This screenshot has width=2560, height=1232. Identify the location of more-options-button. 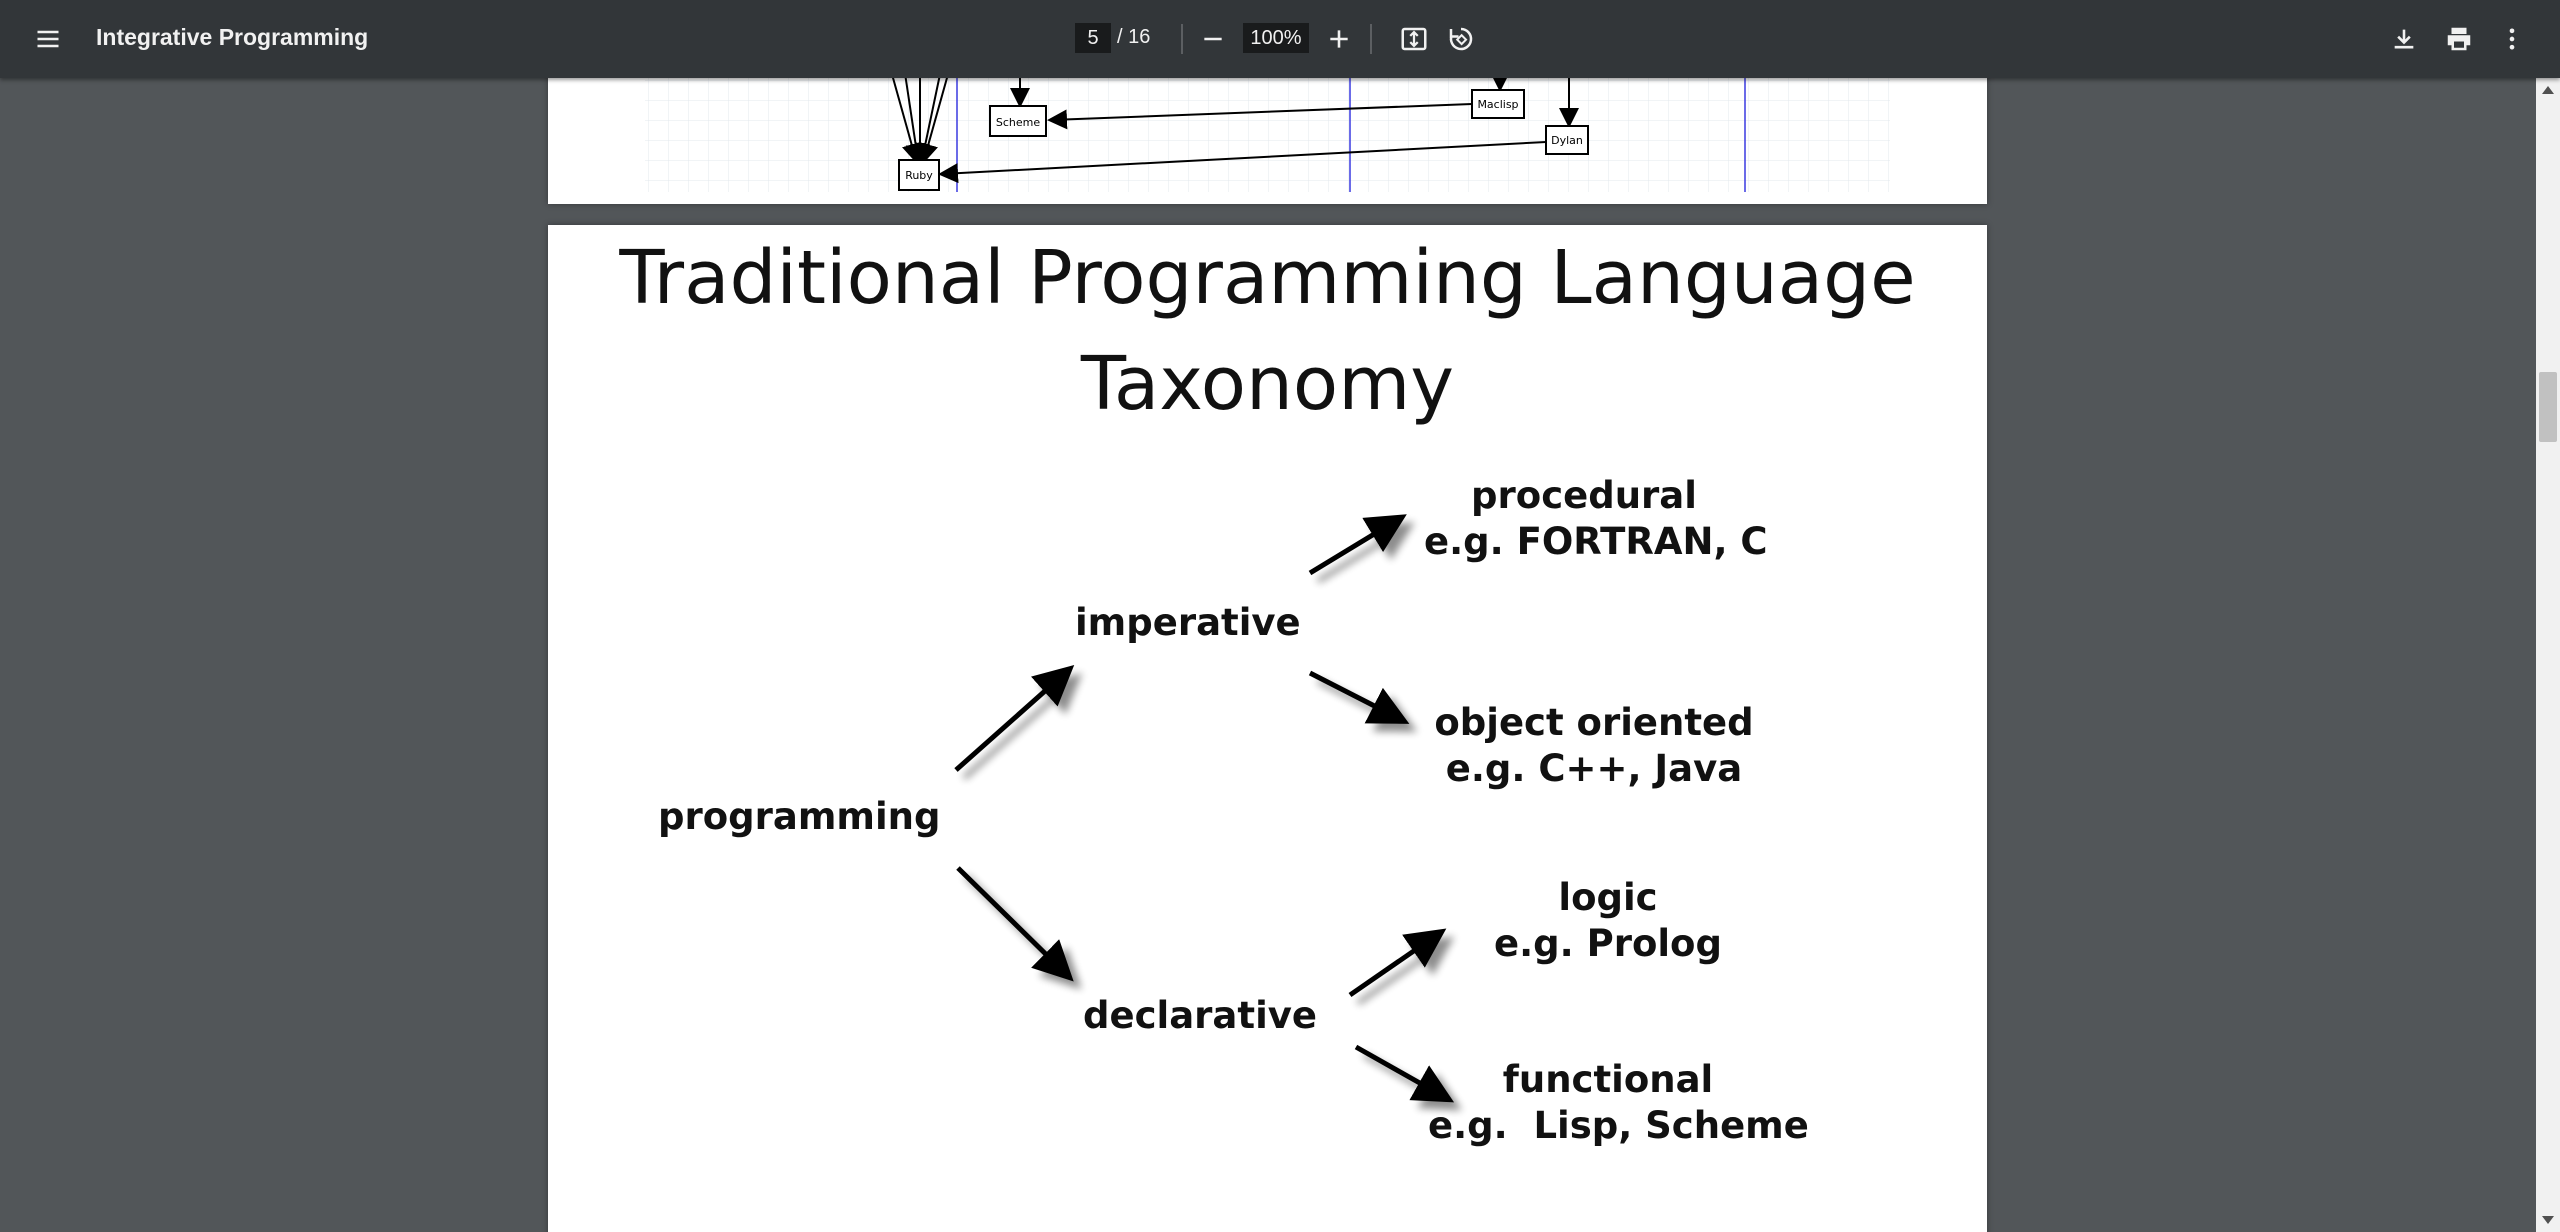
(2512, 39).